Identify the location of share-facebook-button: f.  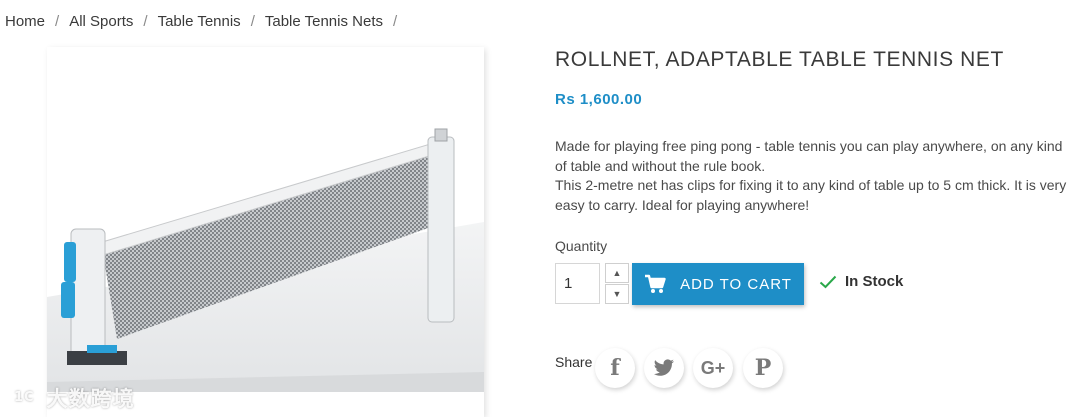
(615, 368).